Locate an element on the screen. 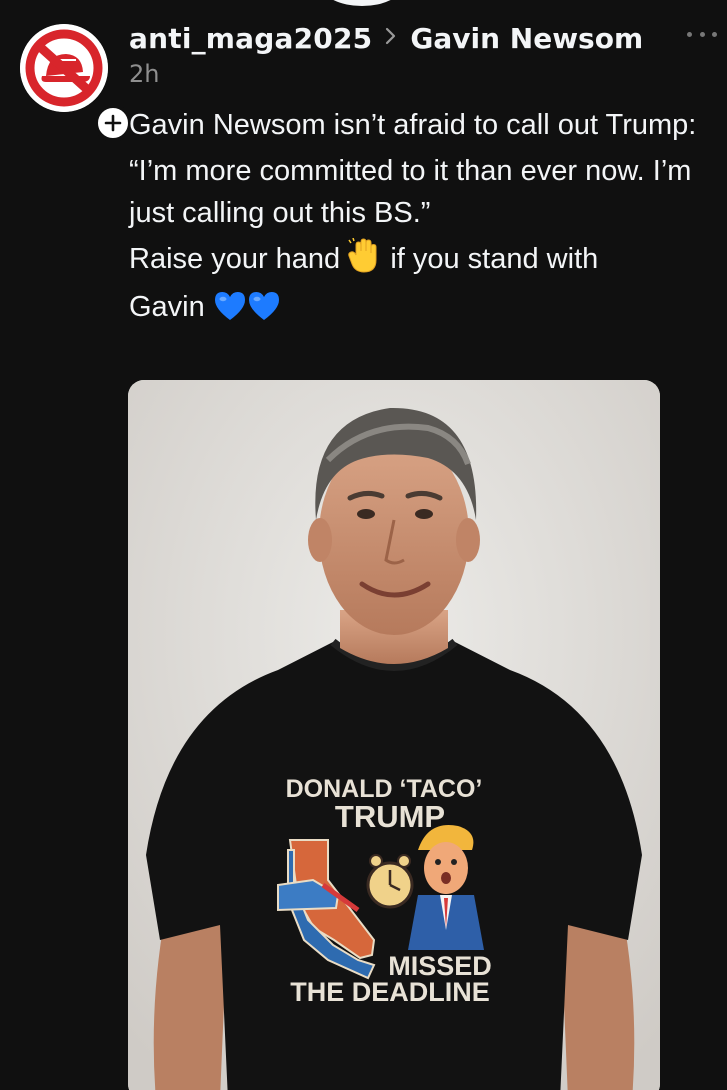 This screenshot has height=1090, width=727. plus-icon is located at coordinates (113, 123).